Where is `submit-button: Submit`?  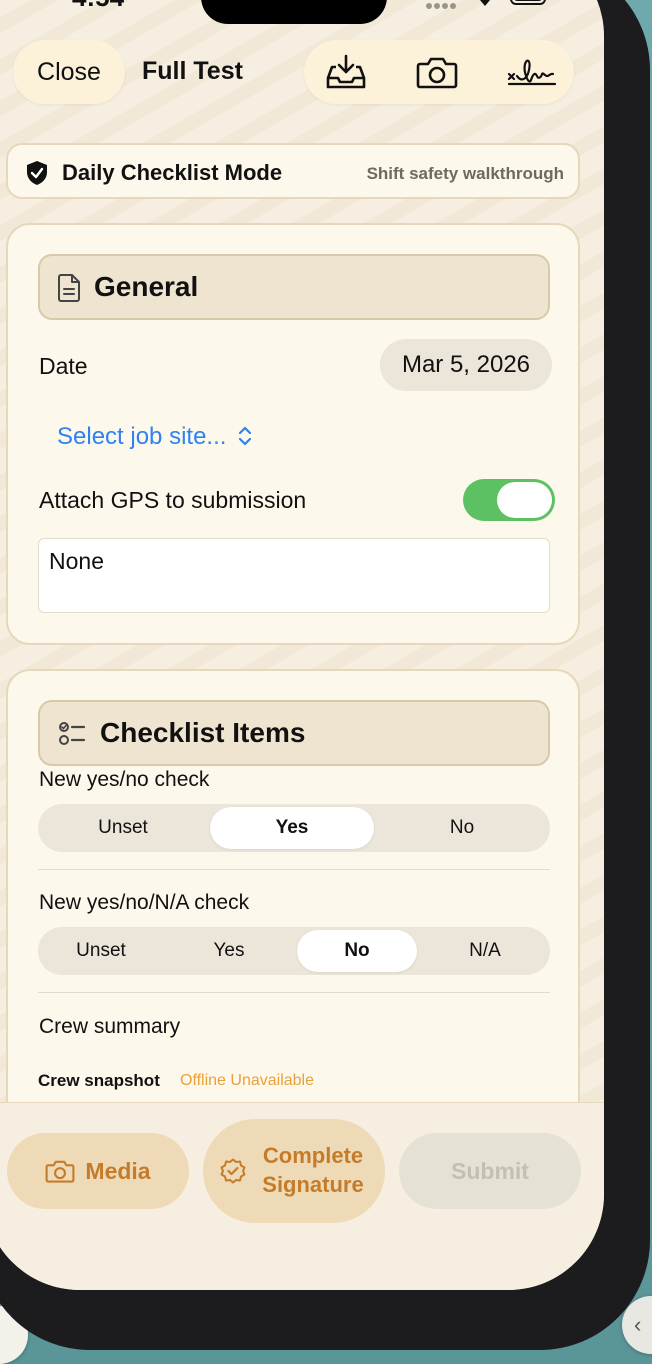
submit-button: Submit is located at coordinates (490, 1171).